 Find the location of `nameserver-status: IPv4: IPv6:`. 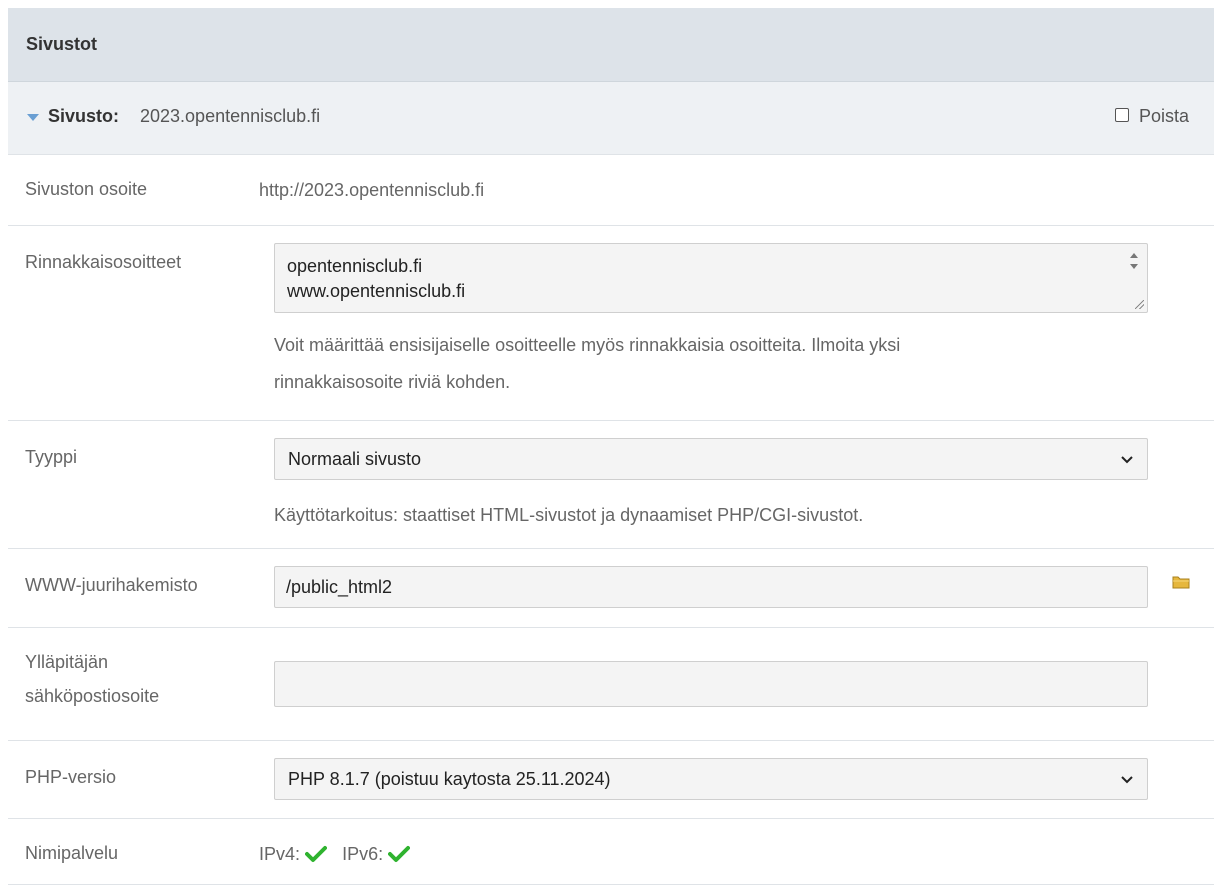

nameserver-status: IPv4: IPv6: is located at coordinates (335, 856).